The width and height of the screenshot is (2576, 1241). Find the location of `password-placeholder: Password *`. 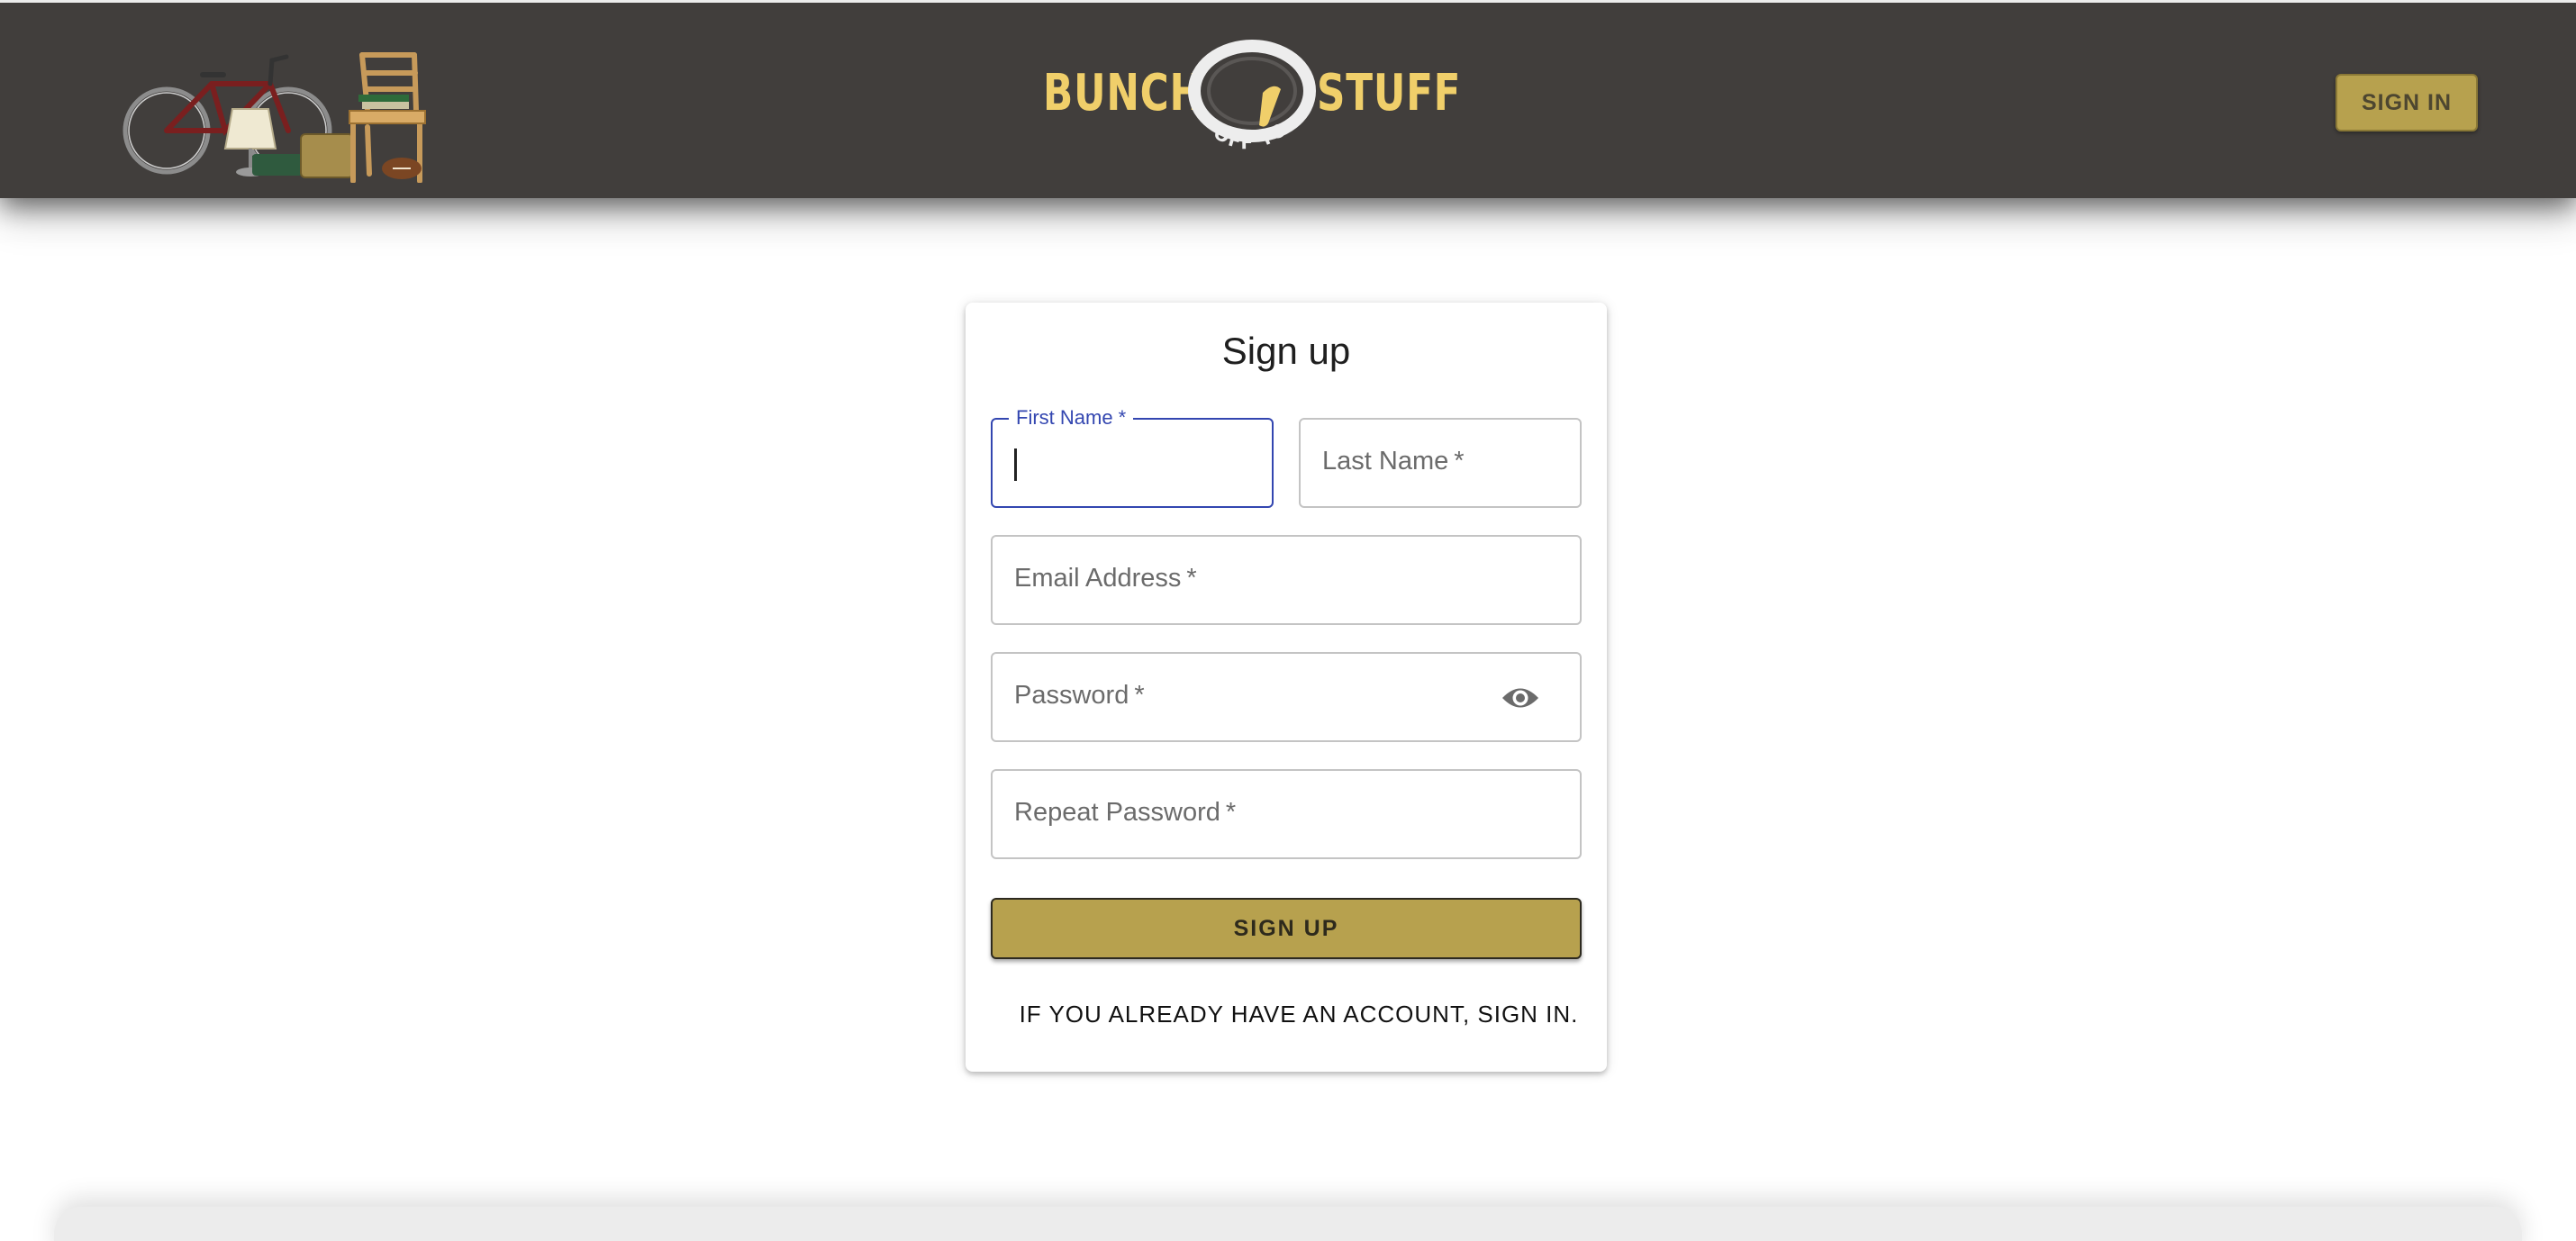

password-placeholder: Password * is located at coordinates (1079, 696).